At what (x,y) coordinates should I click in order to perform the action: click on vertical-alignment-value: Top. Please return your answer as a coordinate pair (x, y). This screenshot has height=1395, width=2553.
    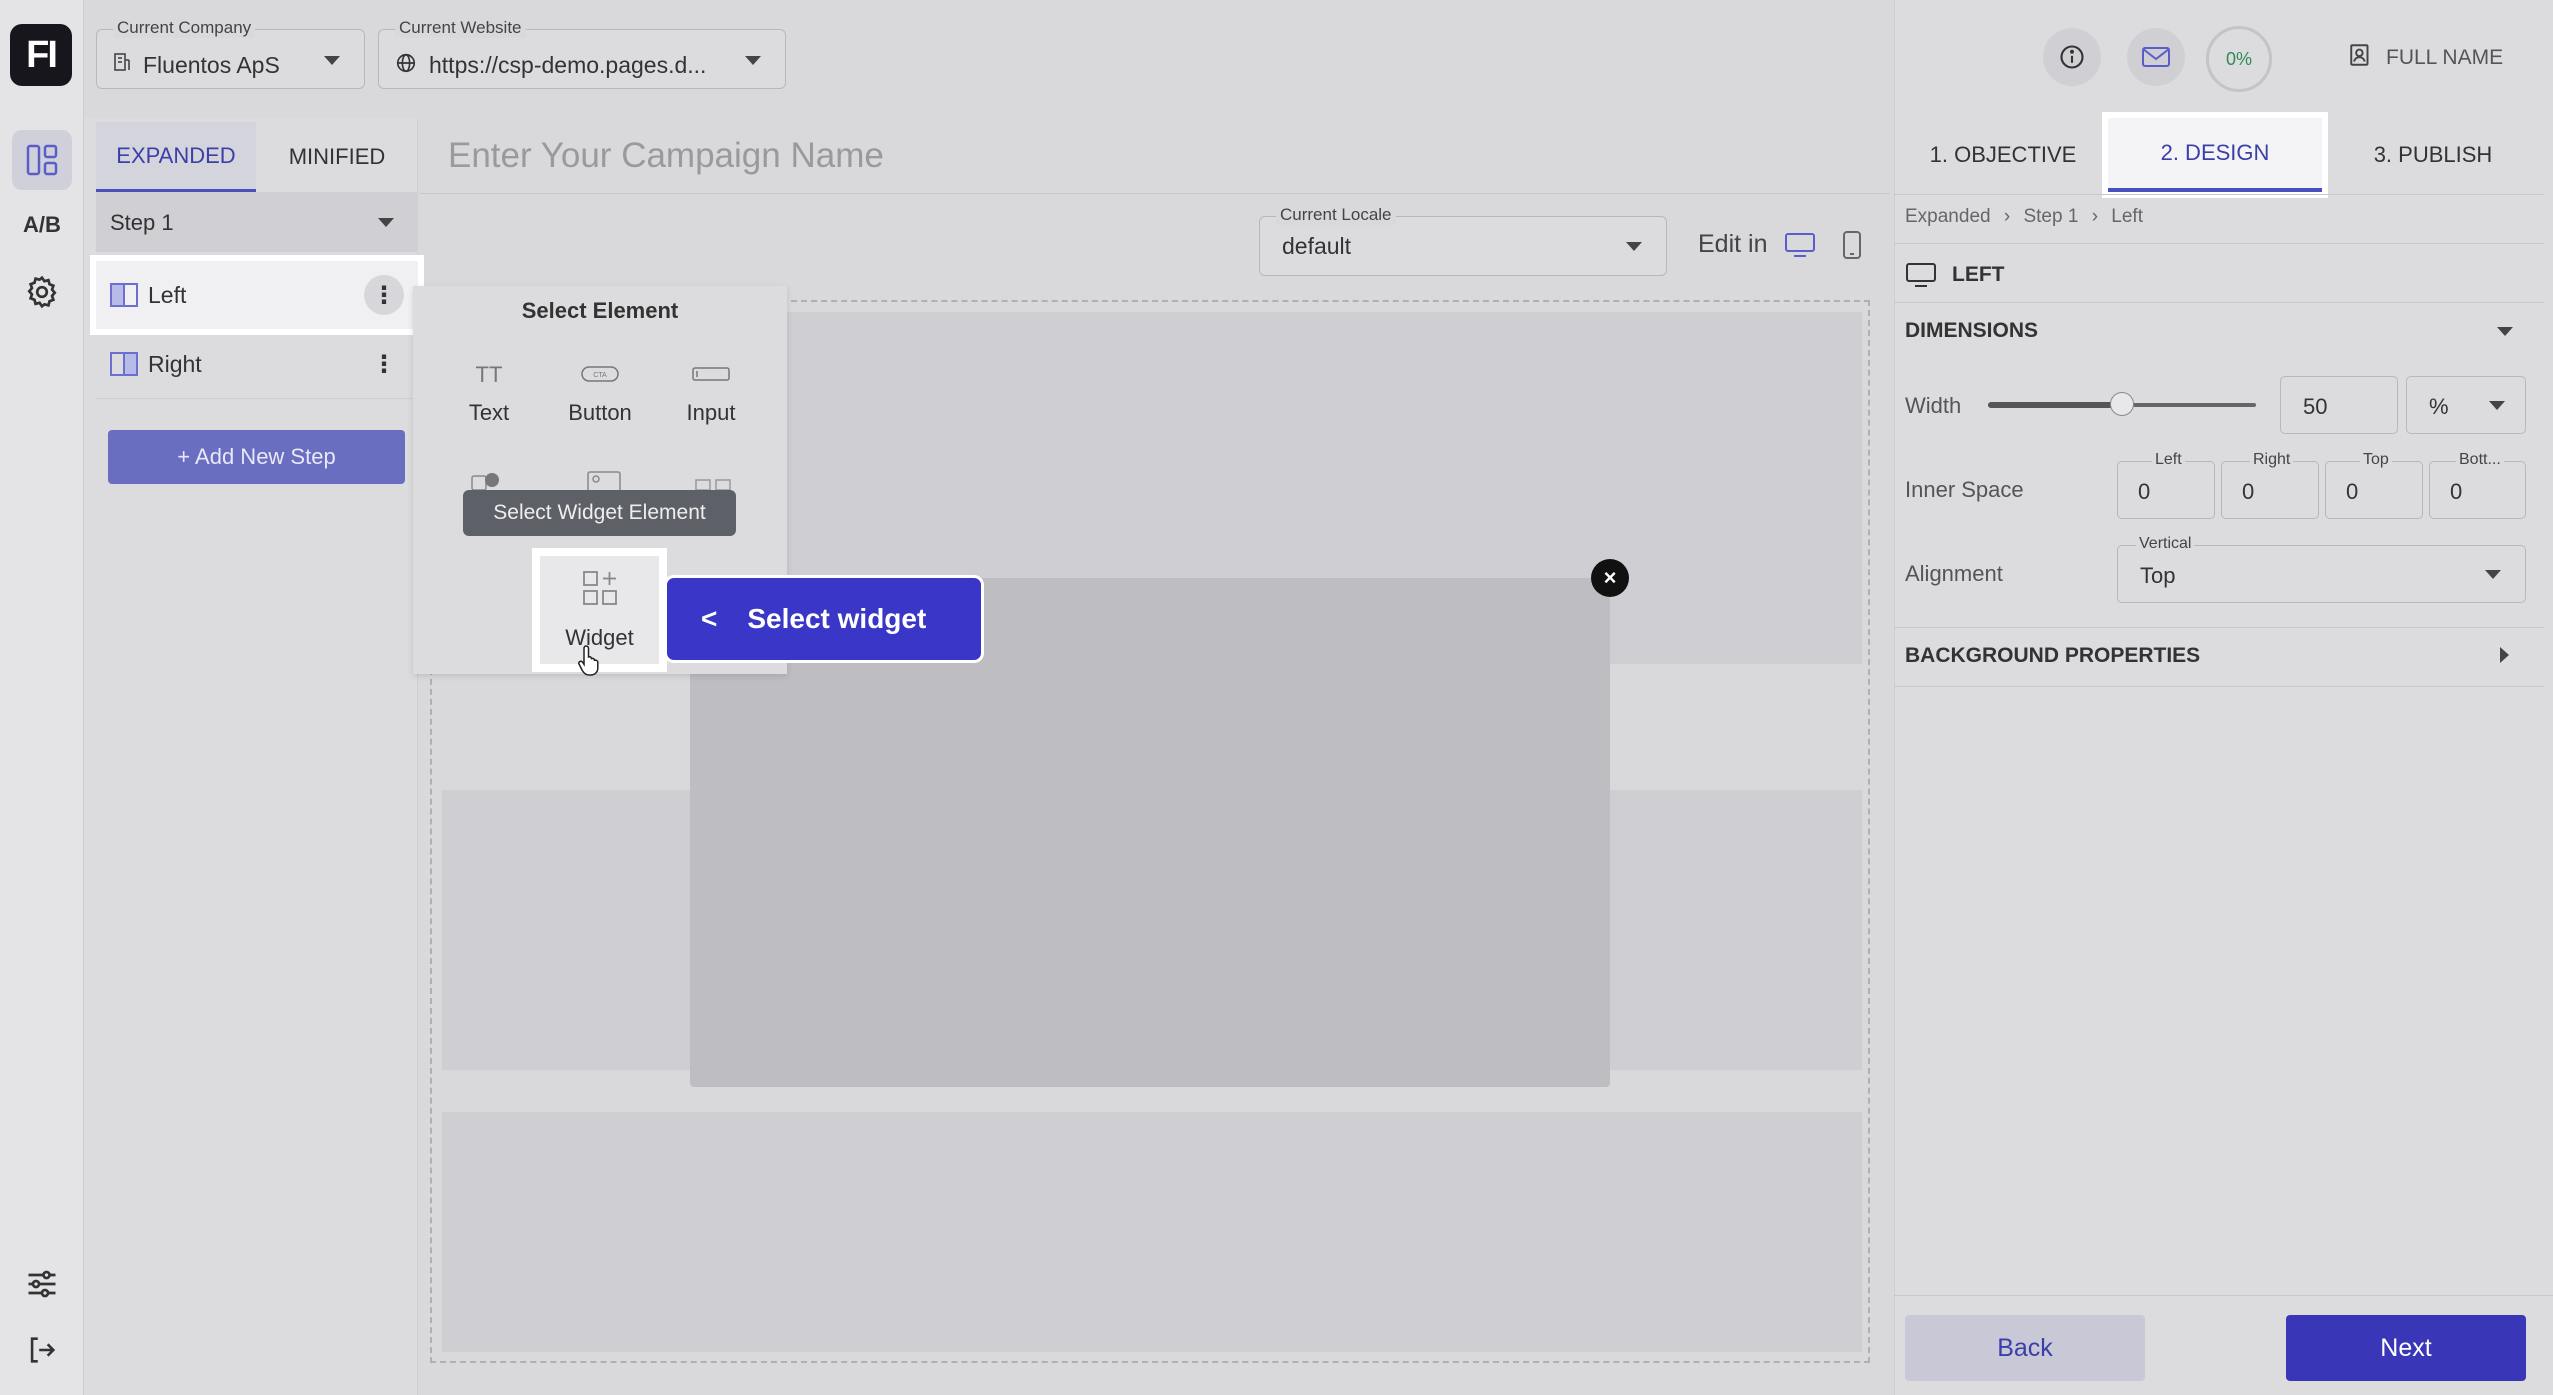
    Looking at the image, I should click on (2158, 575).